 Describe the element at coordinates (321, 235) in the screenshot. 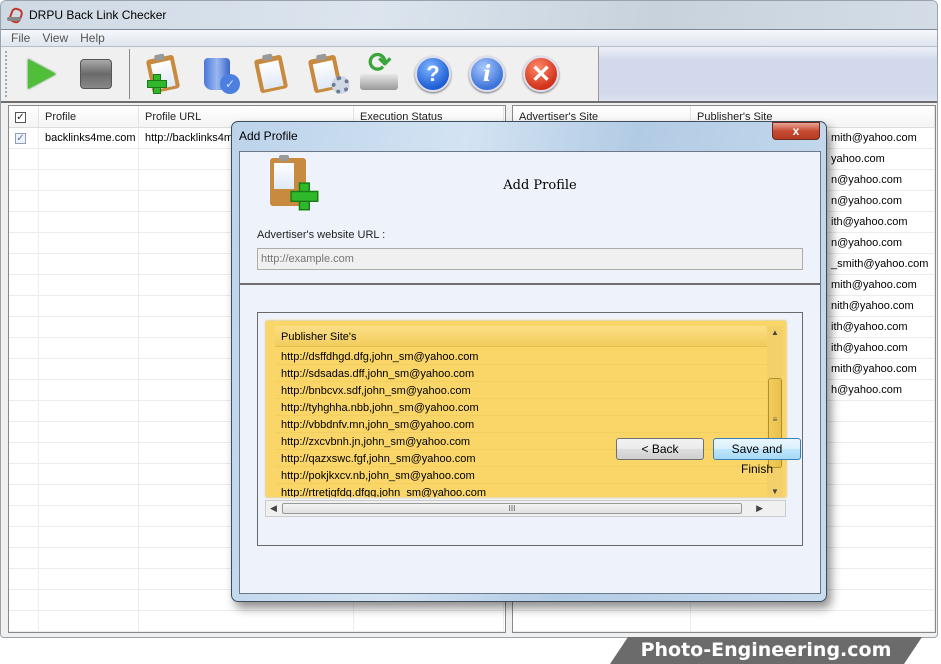

I see `advertiser-url-label: Advertiser's website URL :` at that location.